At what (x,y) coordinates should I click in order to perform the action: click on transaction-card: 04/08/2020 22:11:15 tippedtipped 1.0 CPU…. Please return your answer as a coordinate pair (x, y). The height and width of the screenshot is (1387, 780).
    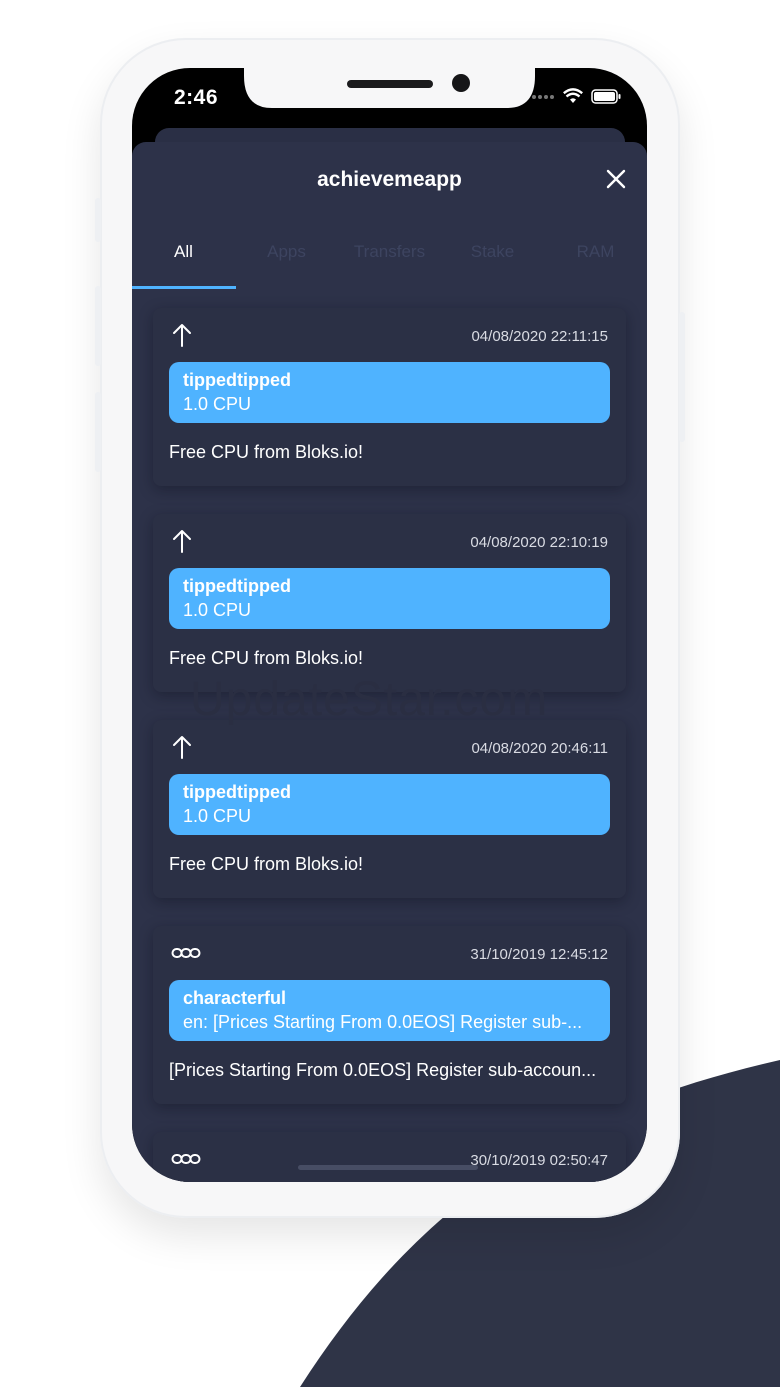
    Looking at the image, I should click on (389, 397).